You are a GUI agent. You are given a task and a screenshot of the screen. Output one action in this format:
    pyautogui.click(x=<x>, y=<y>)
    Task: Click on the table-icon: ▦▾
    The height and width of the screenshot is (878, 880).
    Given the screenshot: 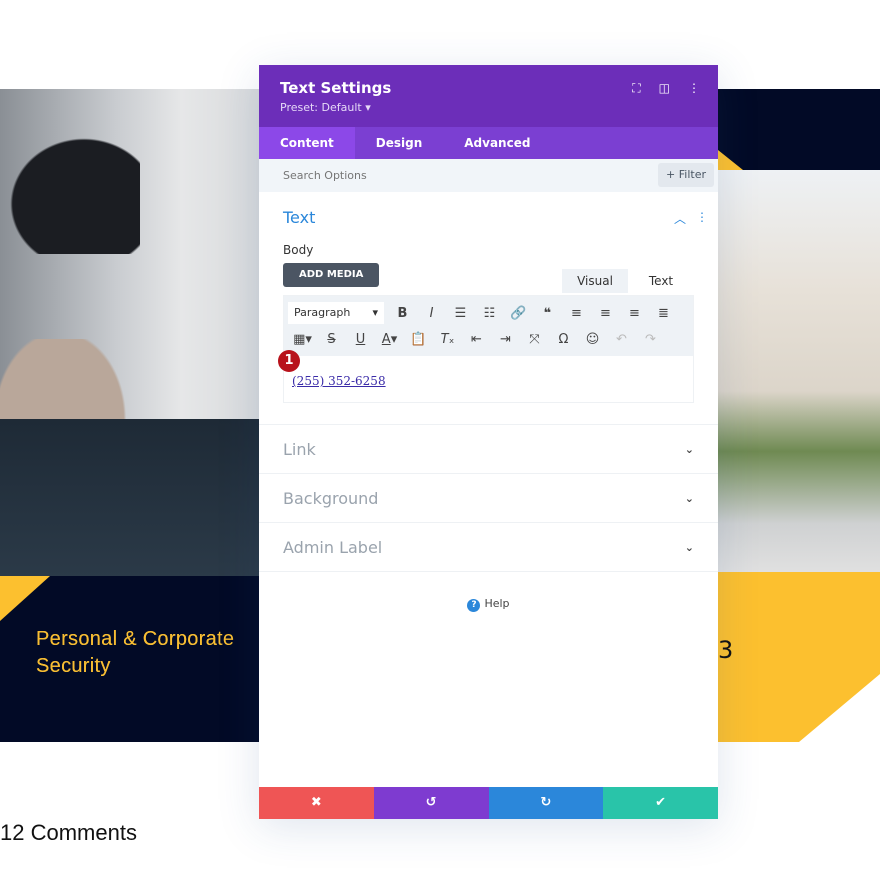 What is the action you would take?
    pyautogui.click(x=302, y=339)
    